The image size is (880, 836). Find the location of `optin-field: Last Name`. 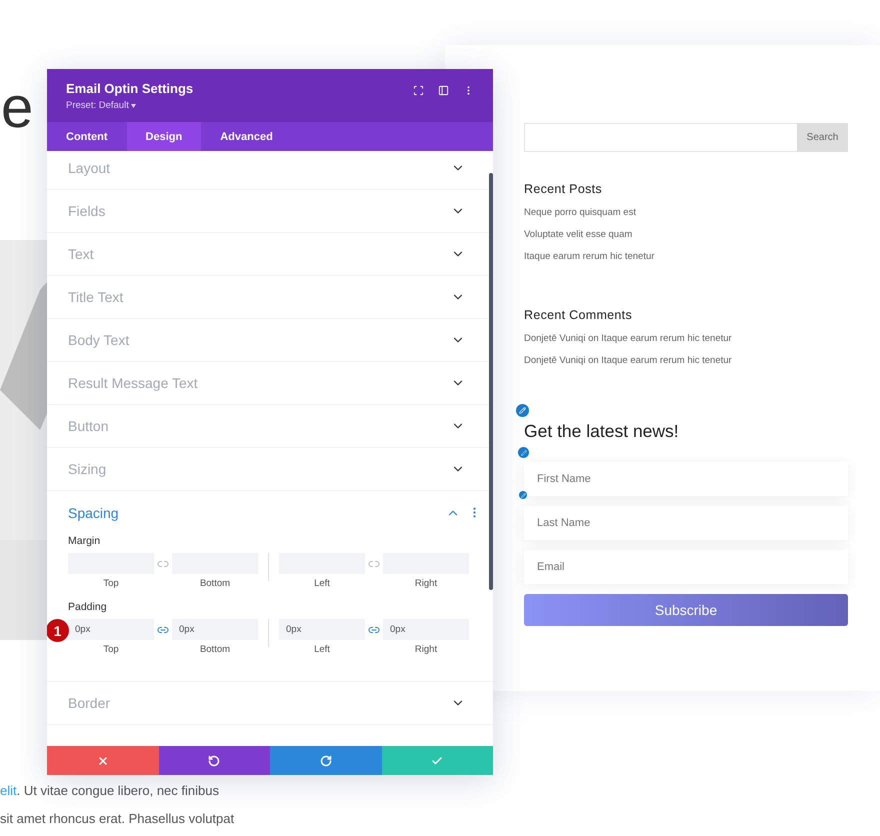

optin-field: Last Name is located at coordinates (686, 523).